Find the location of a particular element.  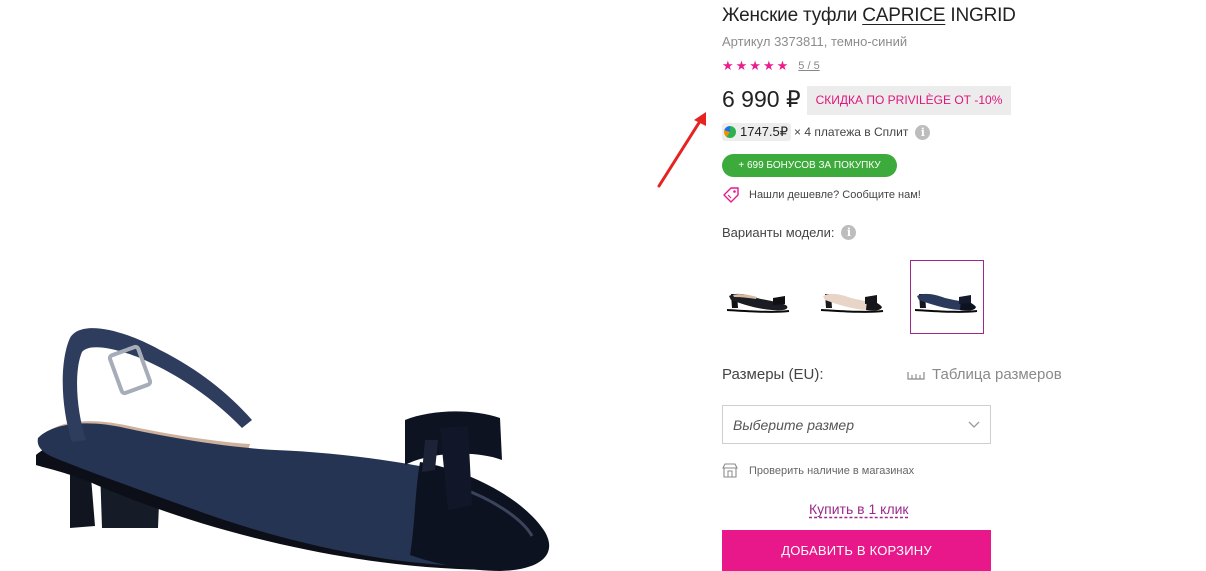

rating-score-link: 5 / 5 is located at coordinates (808, 66).